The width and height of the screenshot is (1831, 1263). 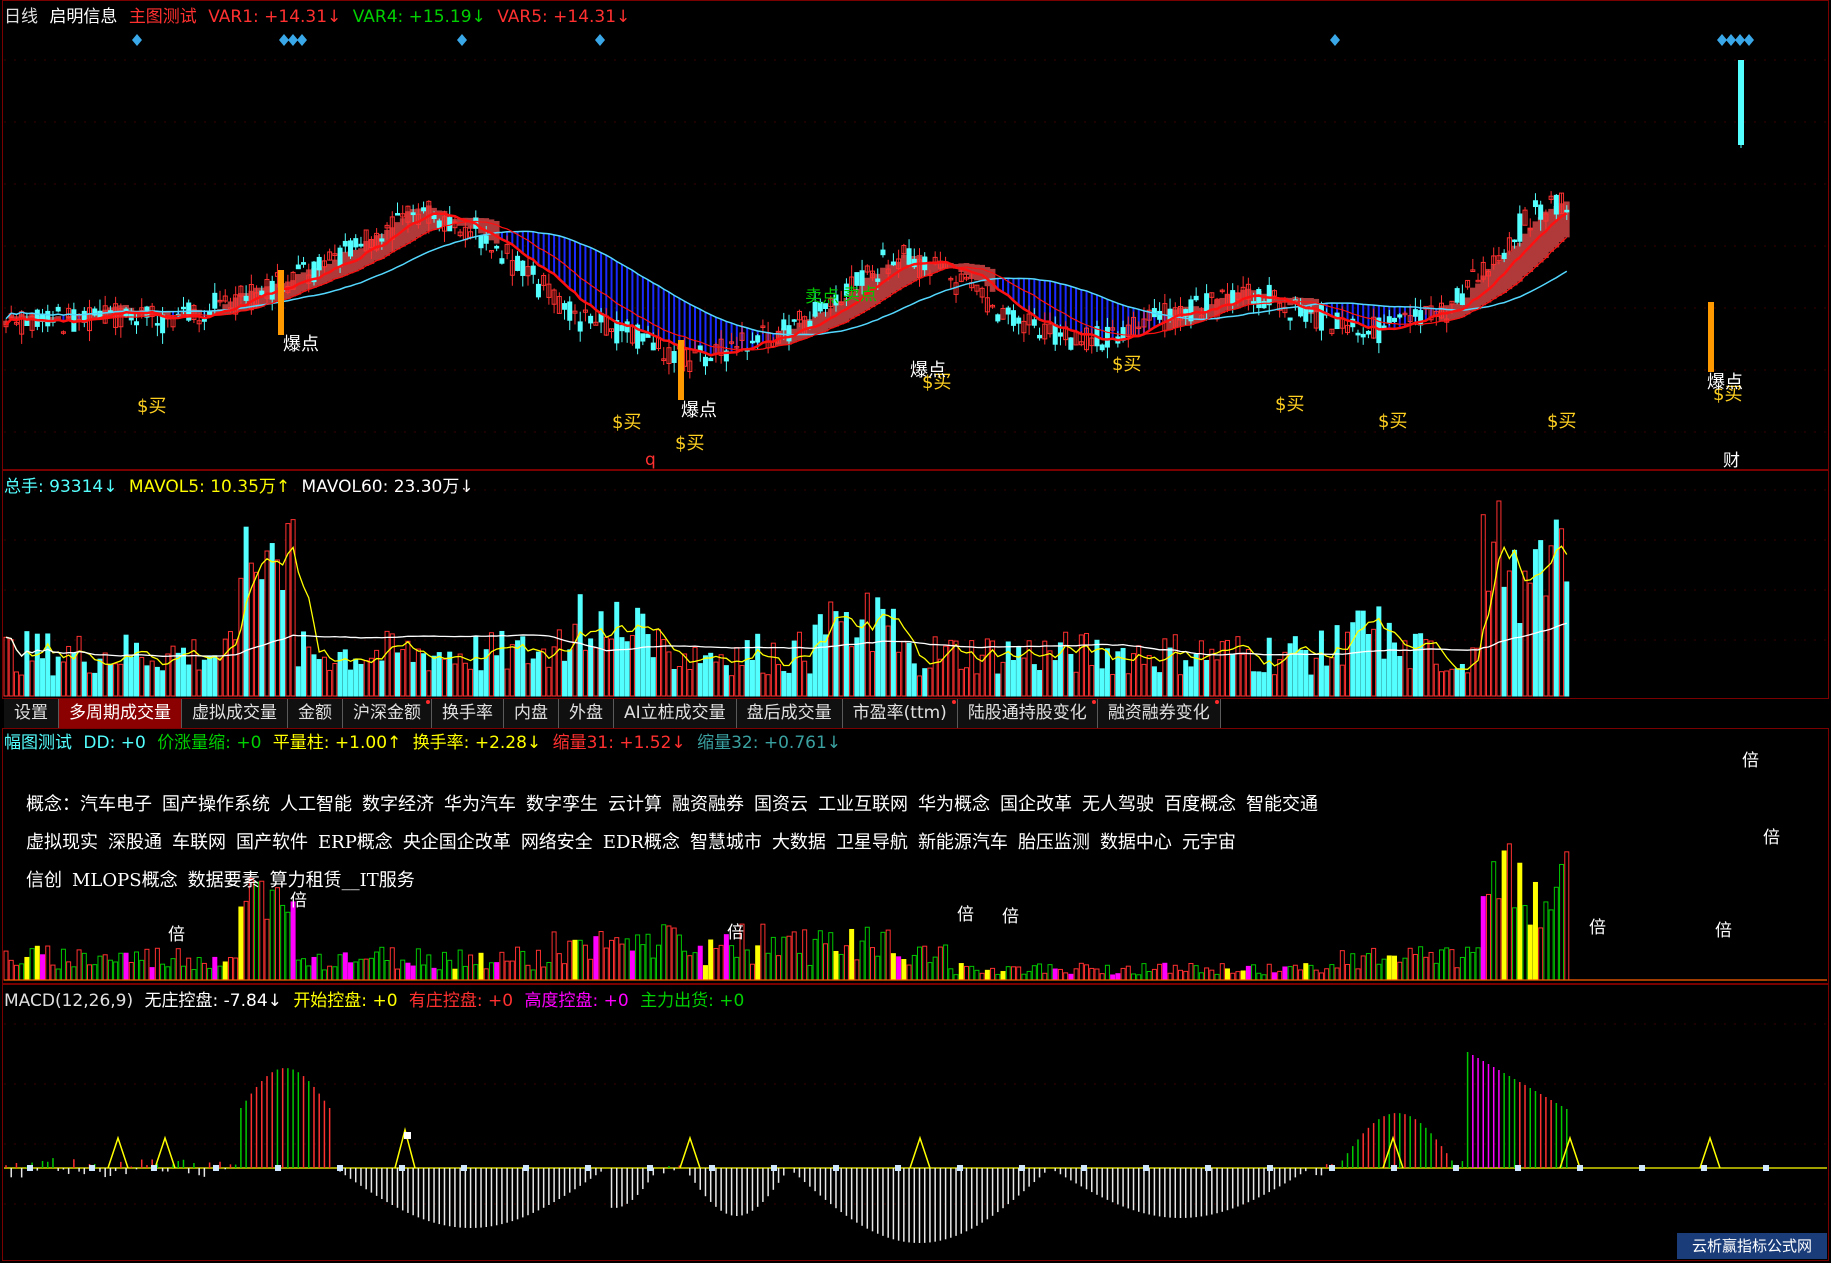 I want to click on concept-tag: 华为汽车, so click(x=480, y=804).